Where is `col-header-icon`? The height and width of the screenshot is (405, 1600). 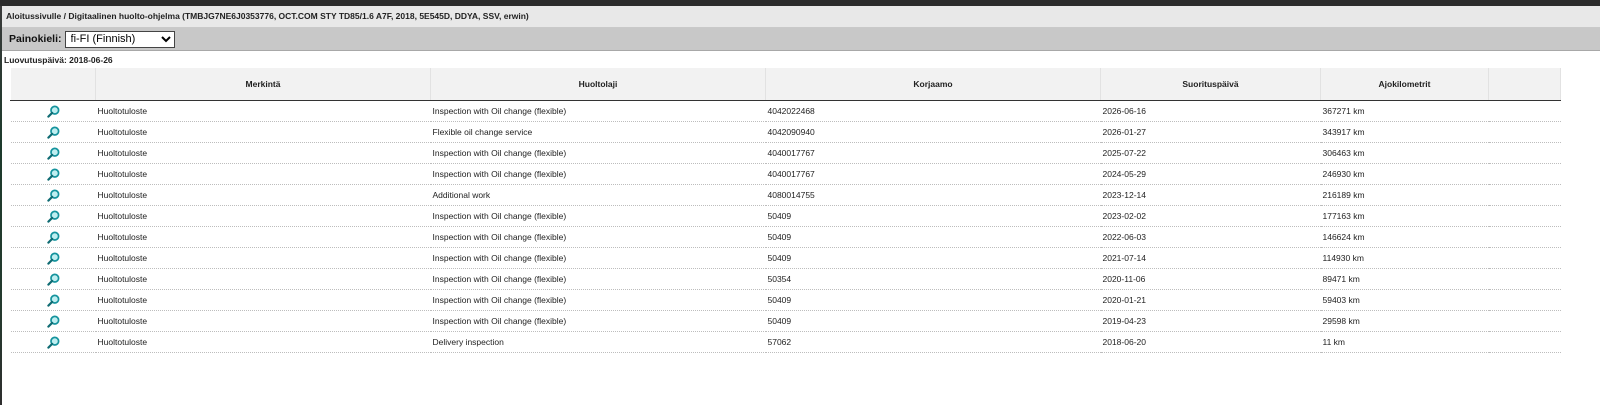
col-header-icon is located at coordinates (53, 84).